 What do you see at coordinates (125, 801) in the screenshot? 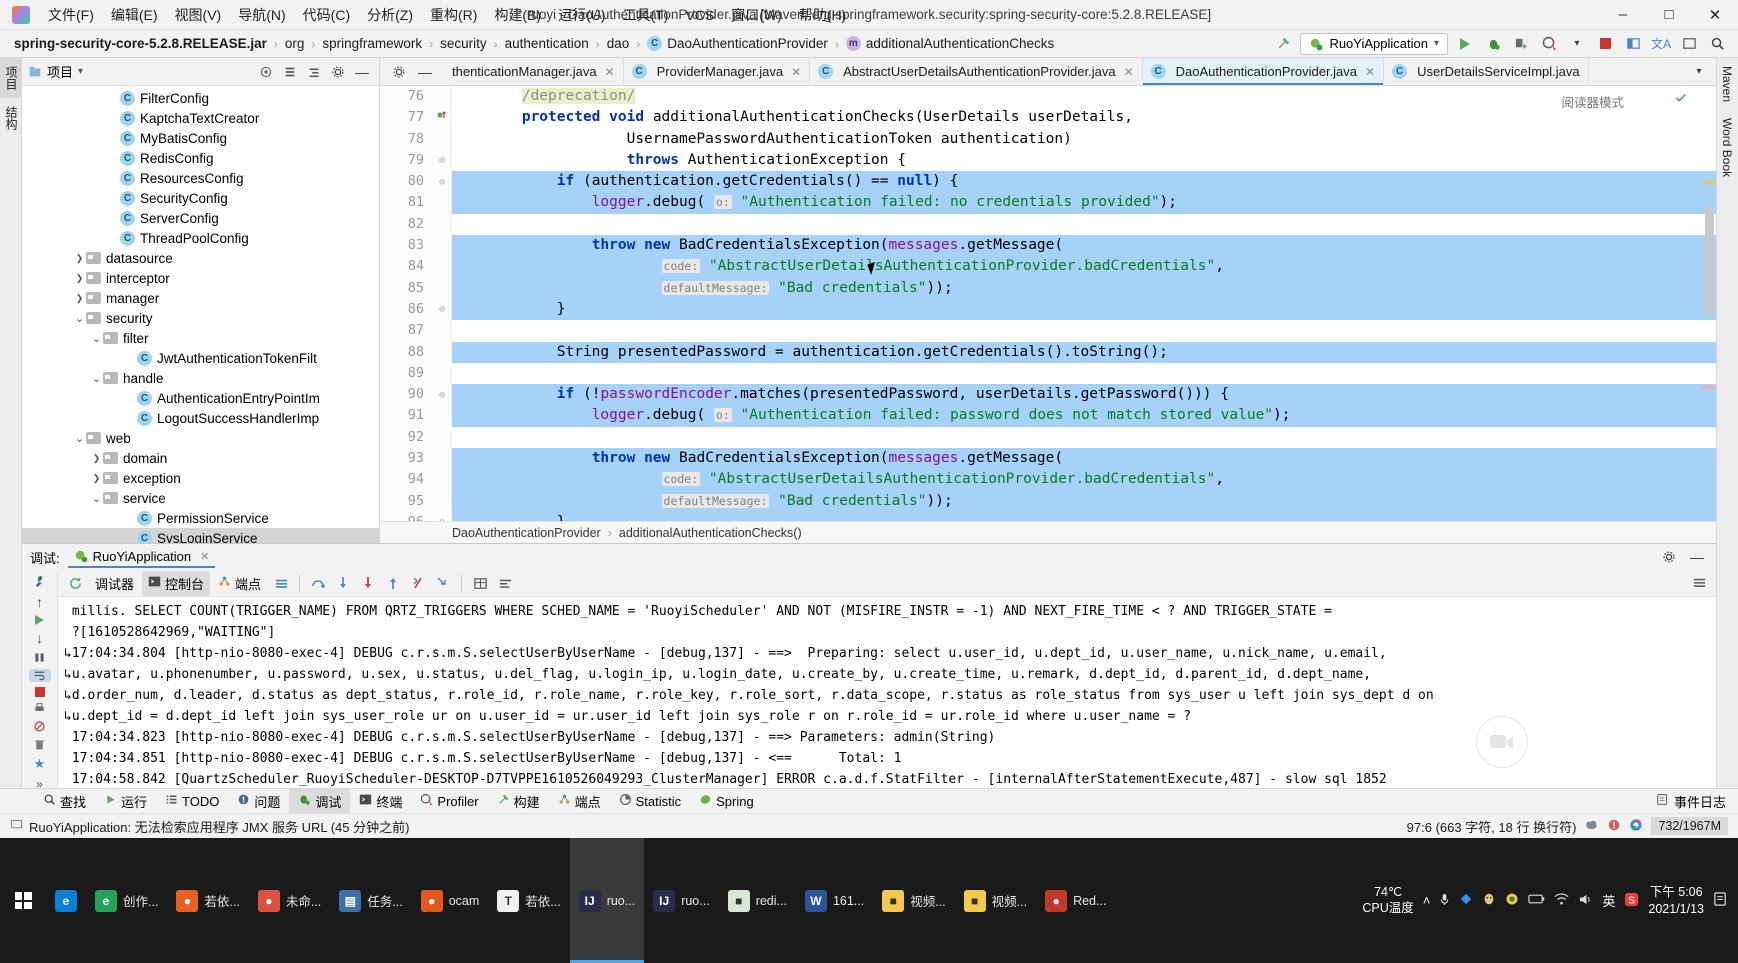
I see `bottom-tab-运行: 运行` at bounding box center [125, 801].